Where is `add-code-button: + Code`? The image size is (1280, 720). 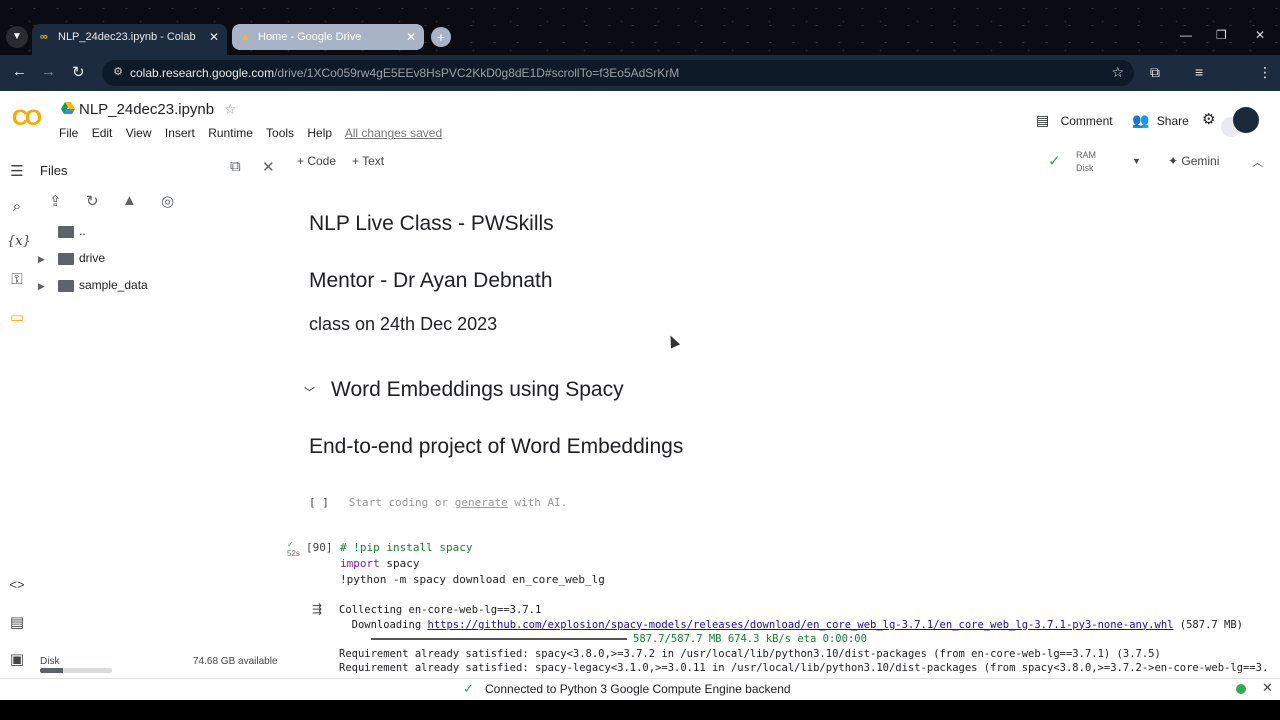
add-code-button: + Code is located at coordinates (316, 161).